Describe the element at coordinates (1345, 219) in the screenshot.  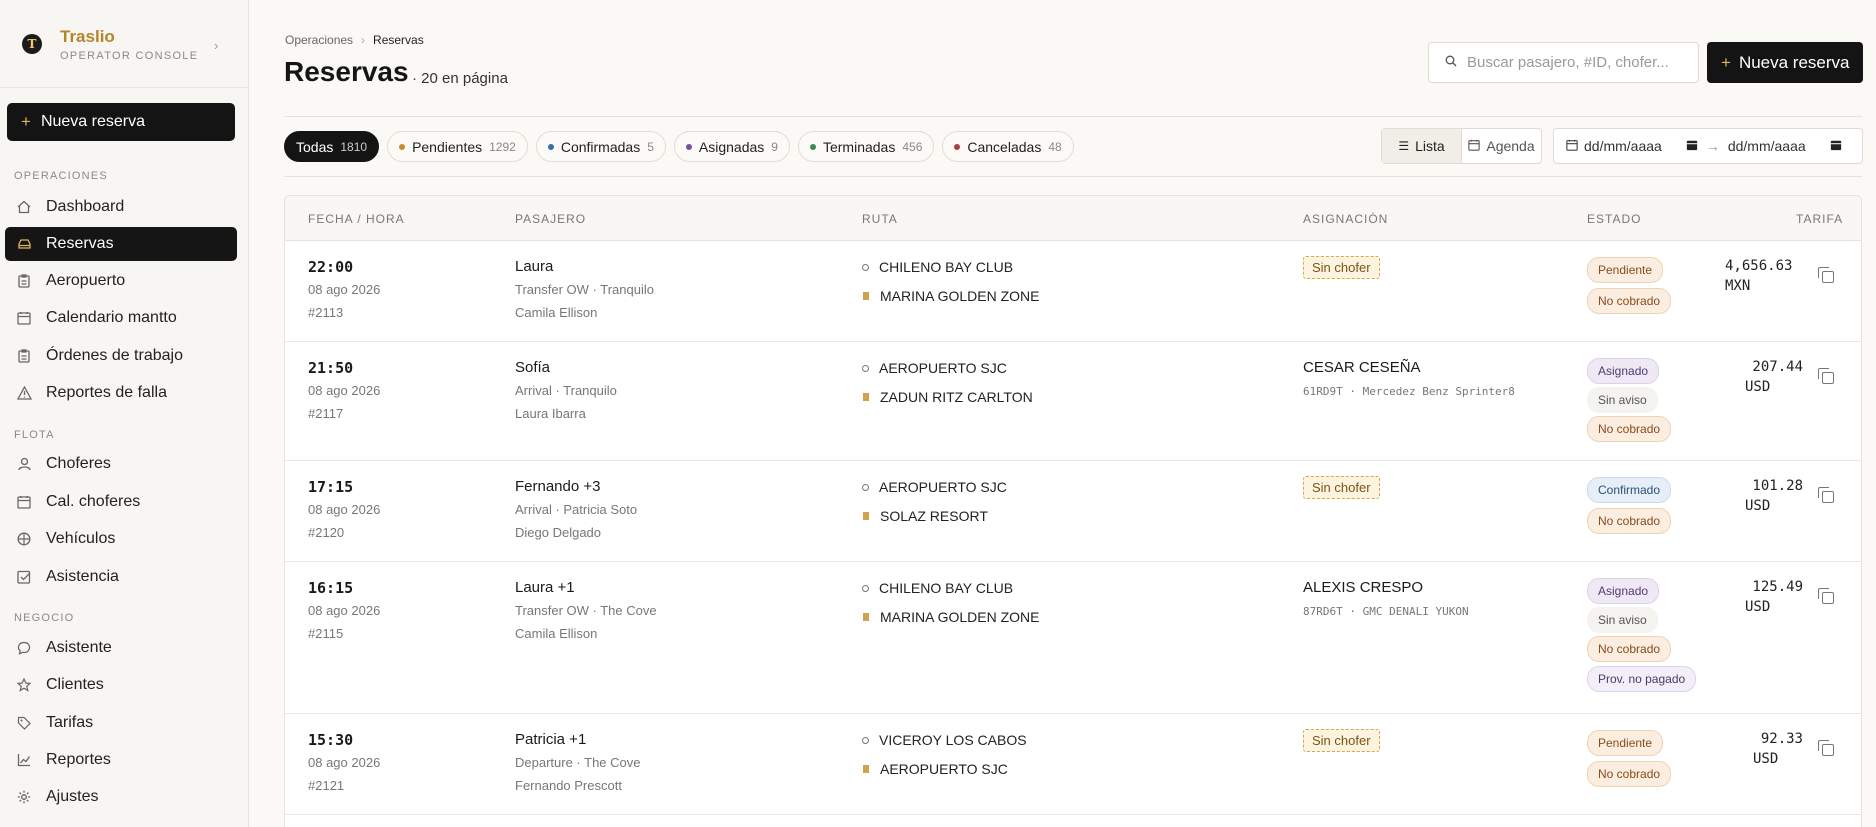
I see `column-header-assignment: ASIGNACIÓN` at that location.